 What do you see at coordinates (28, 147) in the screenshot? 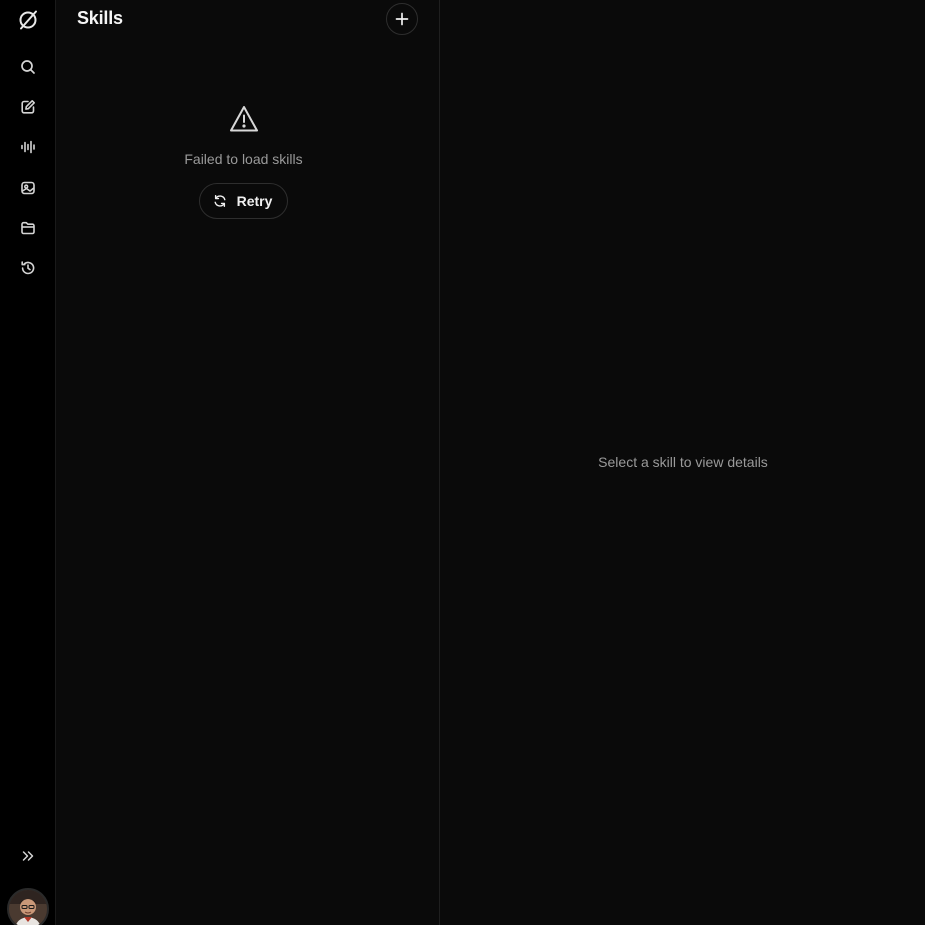
I see `voice-icon` at bounding box center [28, 147].